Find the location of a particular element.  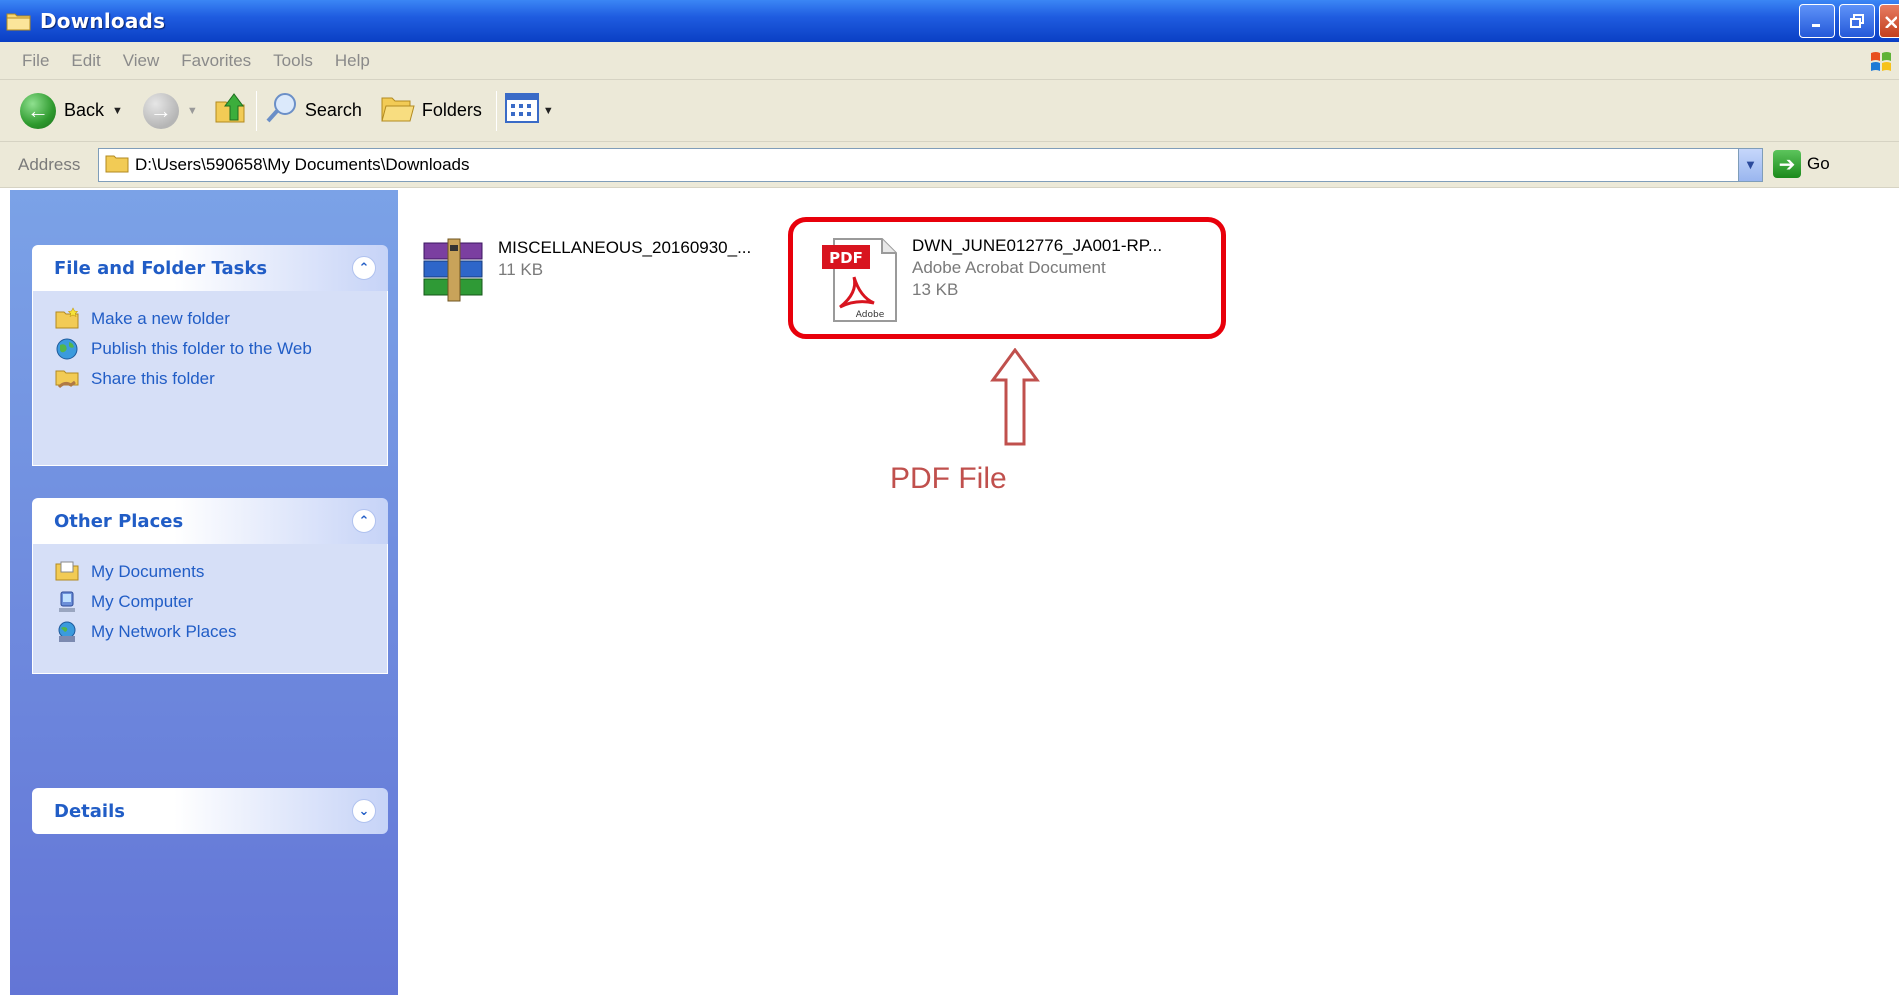

up-folder-button is located at coordinates (230, 110).